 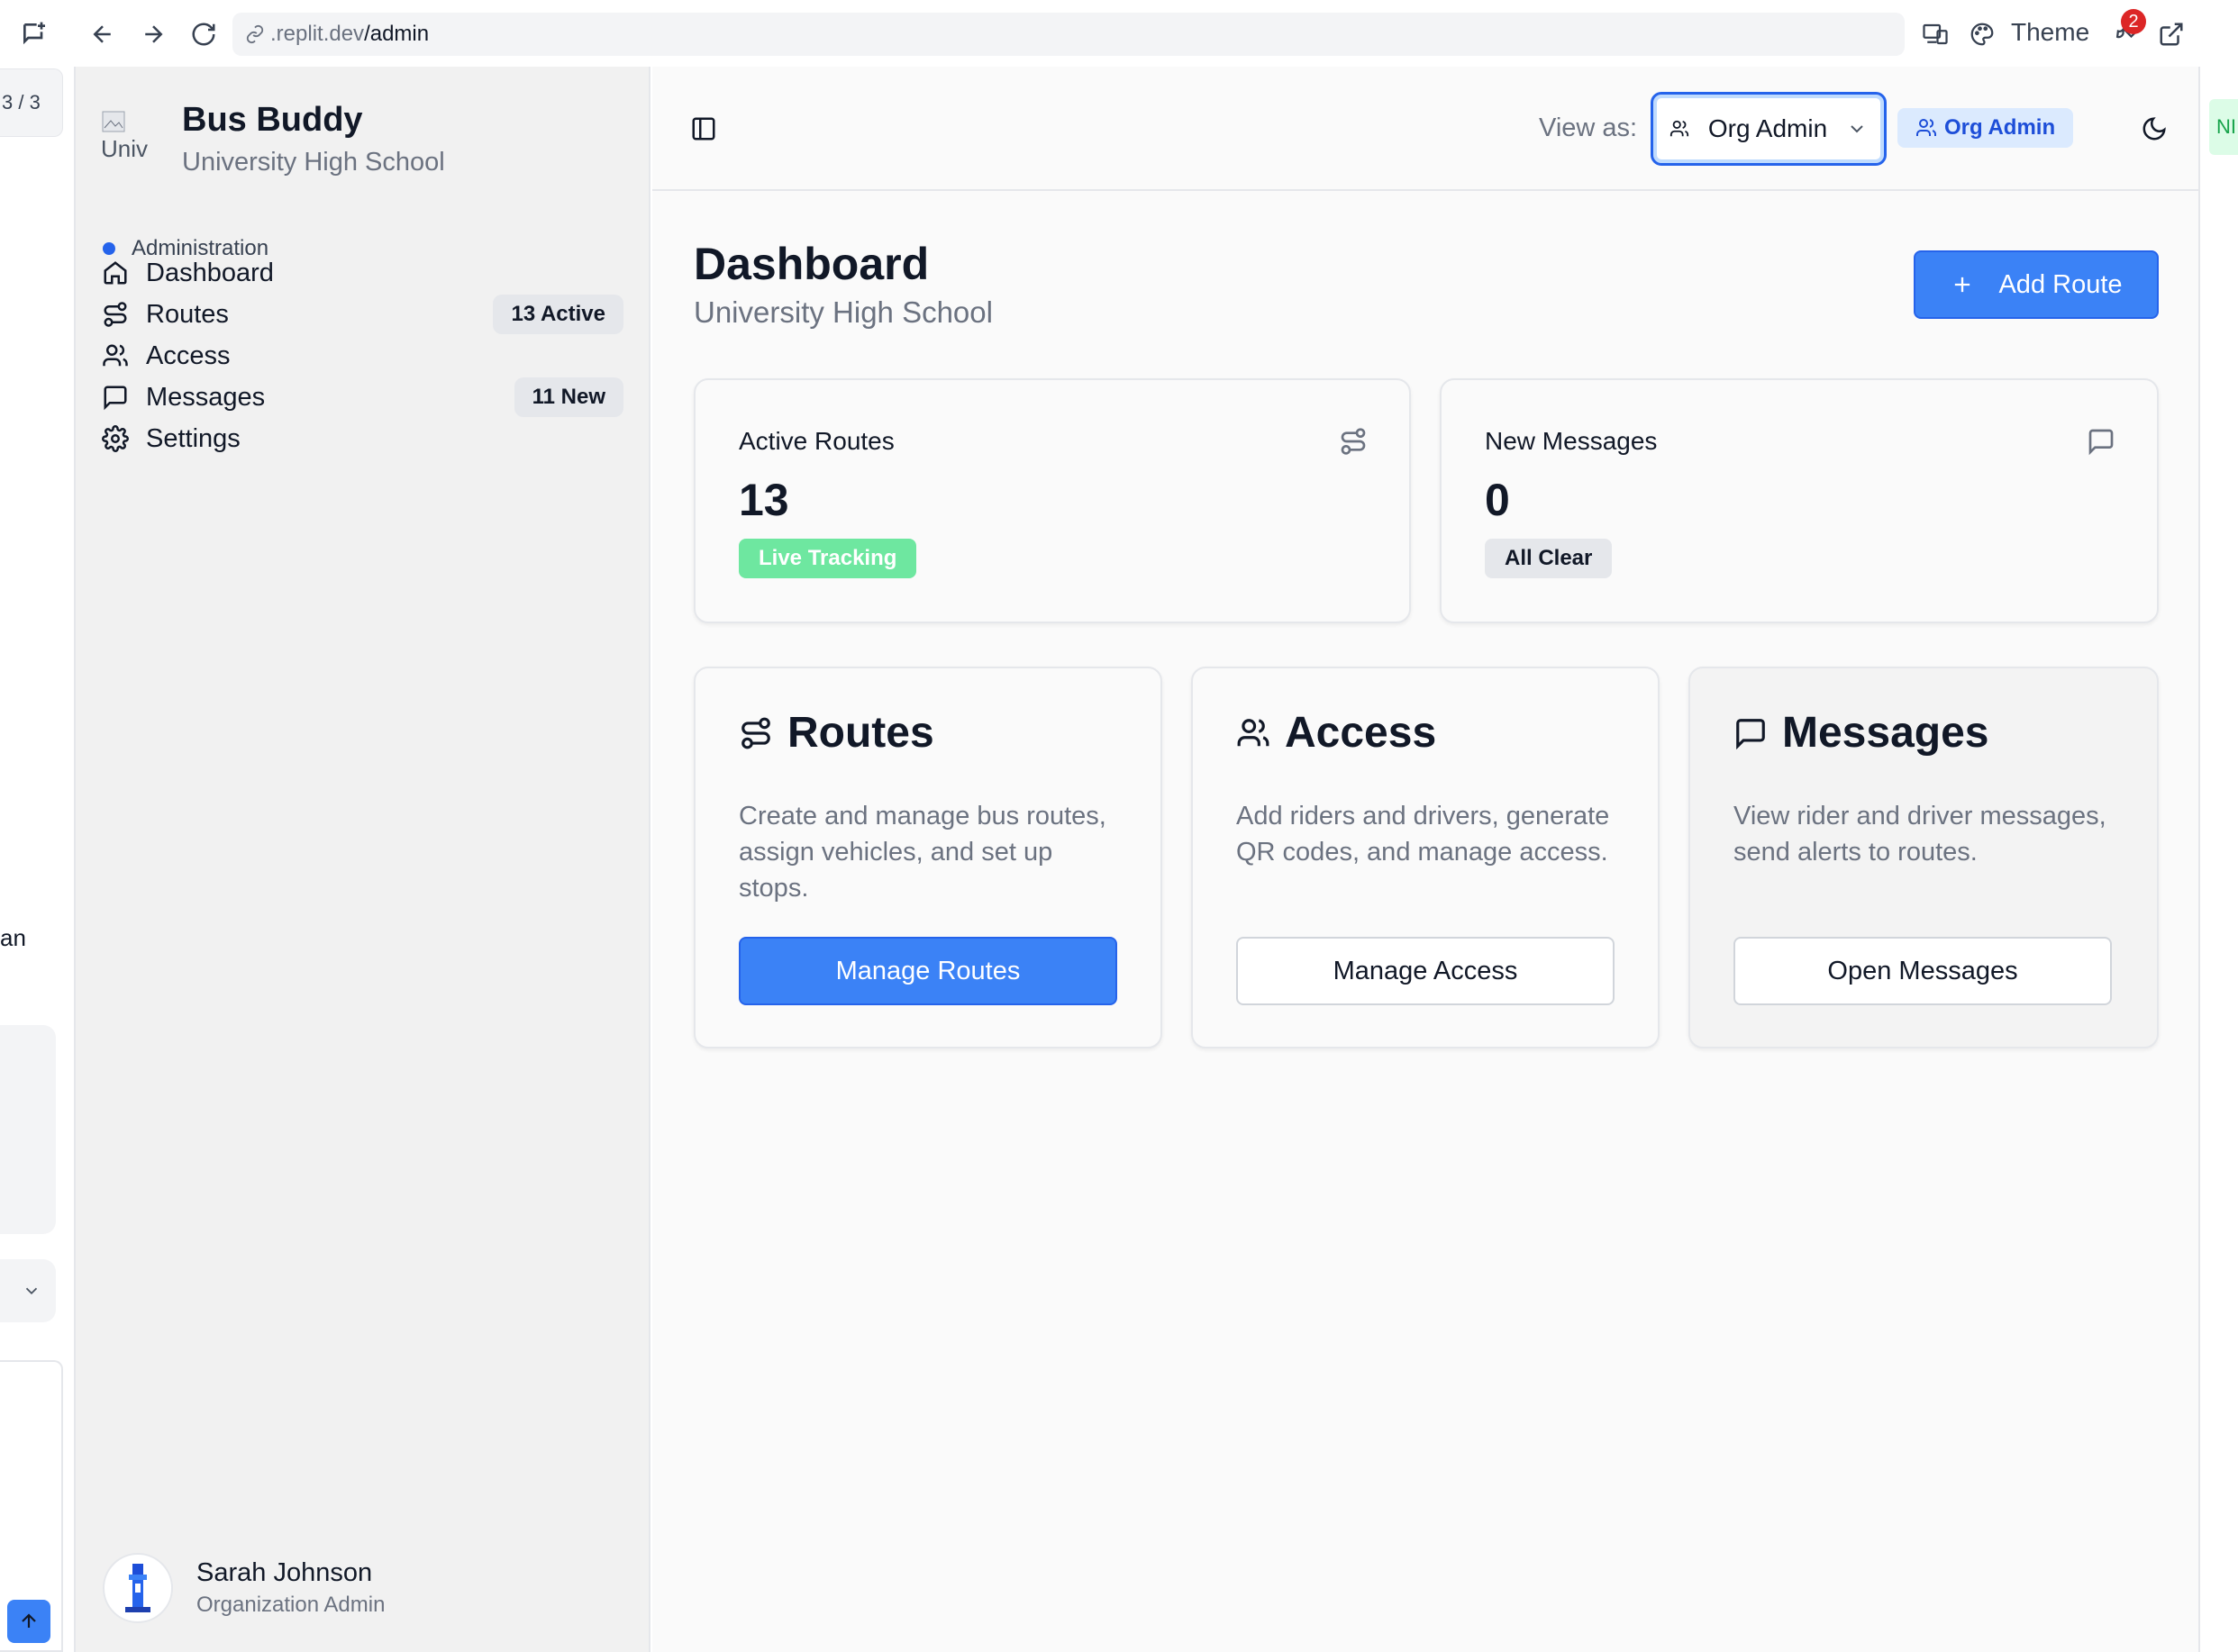 I want to click on school-name: University High School, so click(x=314, y=162).